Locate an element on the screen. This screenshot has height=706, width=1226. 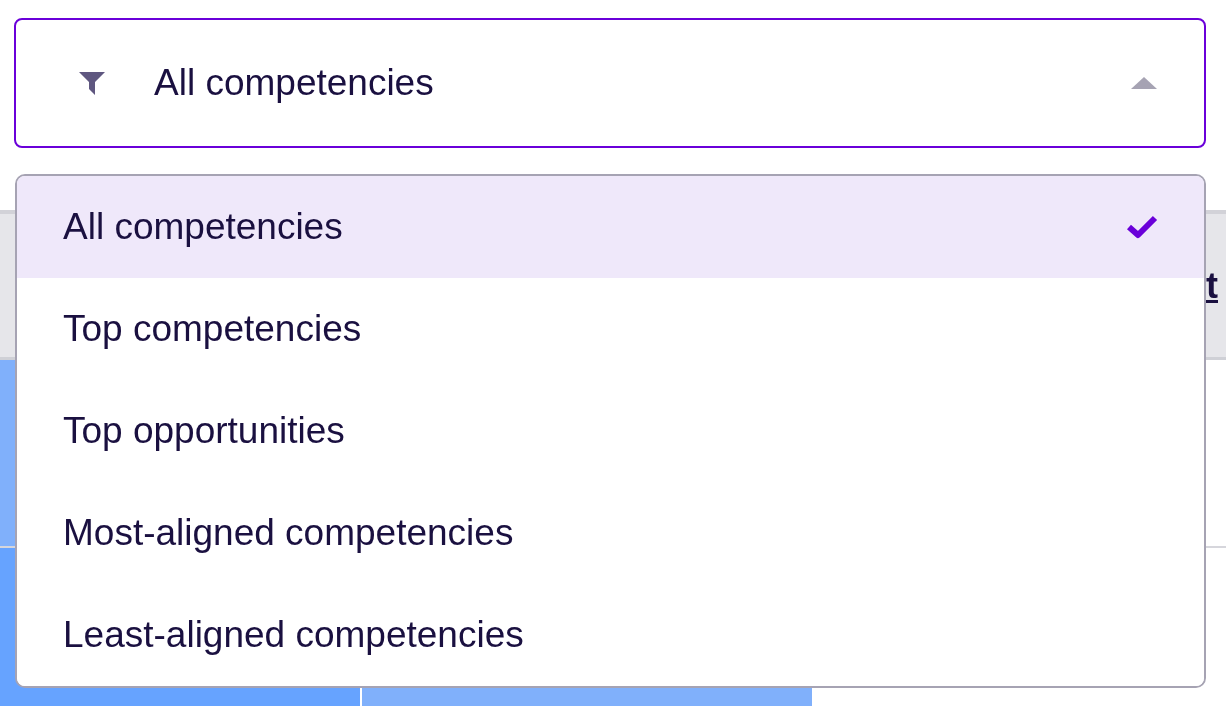
filter-value: All competencies is located at coordinates (294, 83).